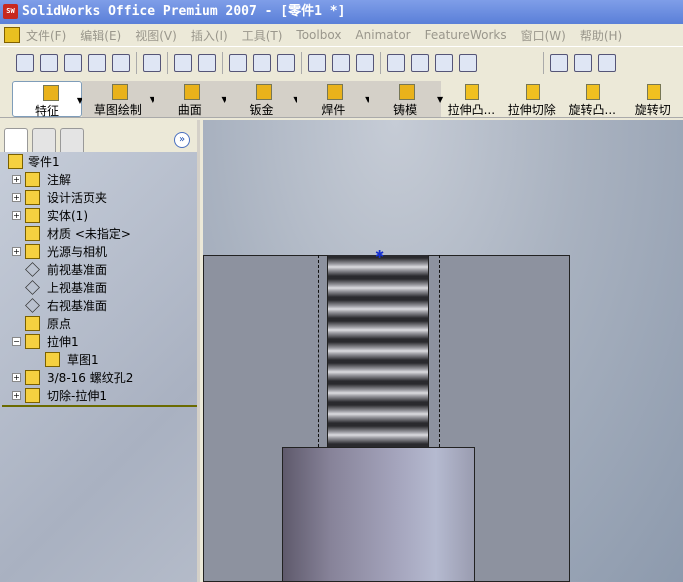 The width and height of the screenshot is (683, 582). What do you see at coordinates (156, 35) in the screenshot?
I see `menu-view: 视图(V)` at bounding box center [156, 35].